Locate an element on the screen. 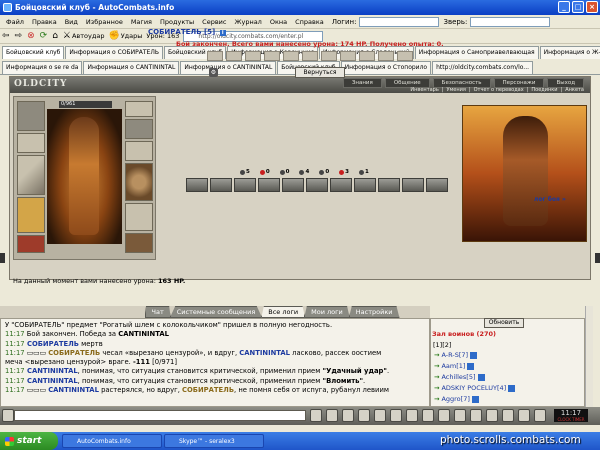 The width and height of the screenshot is (600, 450). taskbar-item-autocombats: AutoCombats.info is located at coordinates (112, 441).